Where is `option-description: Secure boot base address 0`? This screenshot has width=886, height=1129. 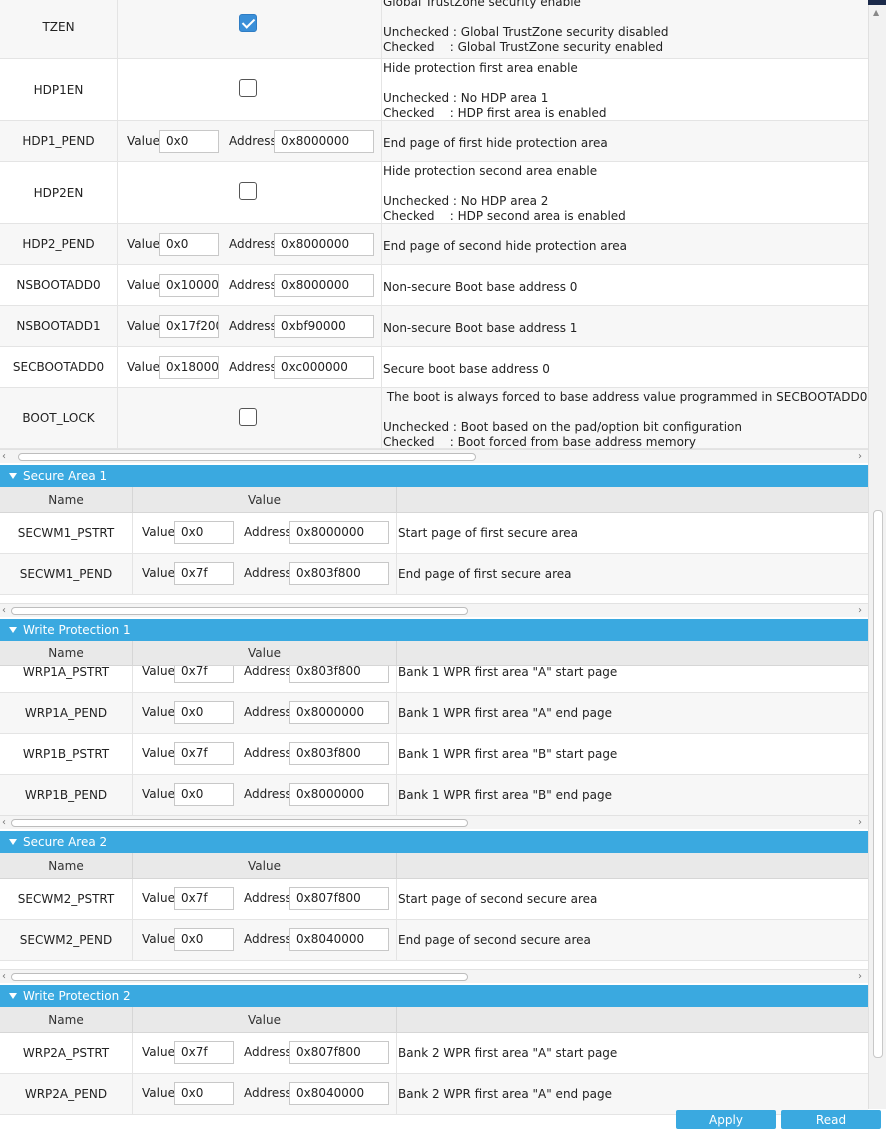
option-description: Secure boot base address 0 is located at coordinates (466, 368).